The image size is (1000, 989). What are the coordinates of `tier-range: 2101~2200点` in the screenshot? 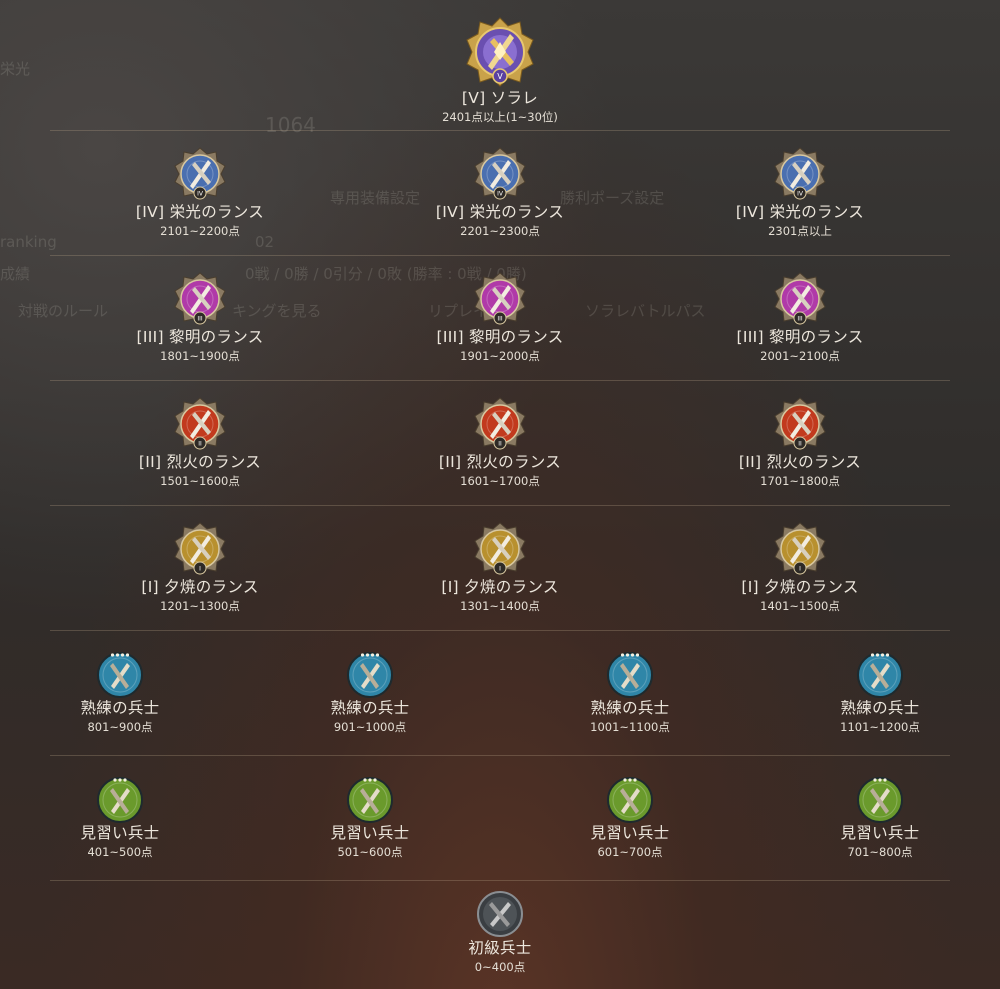 It's located at (200, 231).